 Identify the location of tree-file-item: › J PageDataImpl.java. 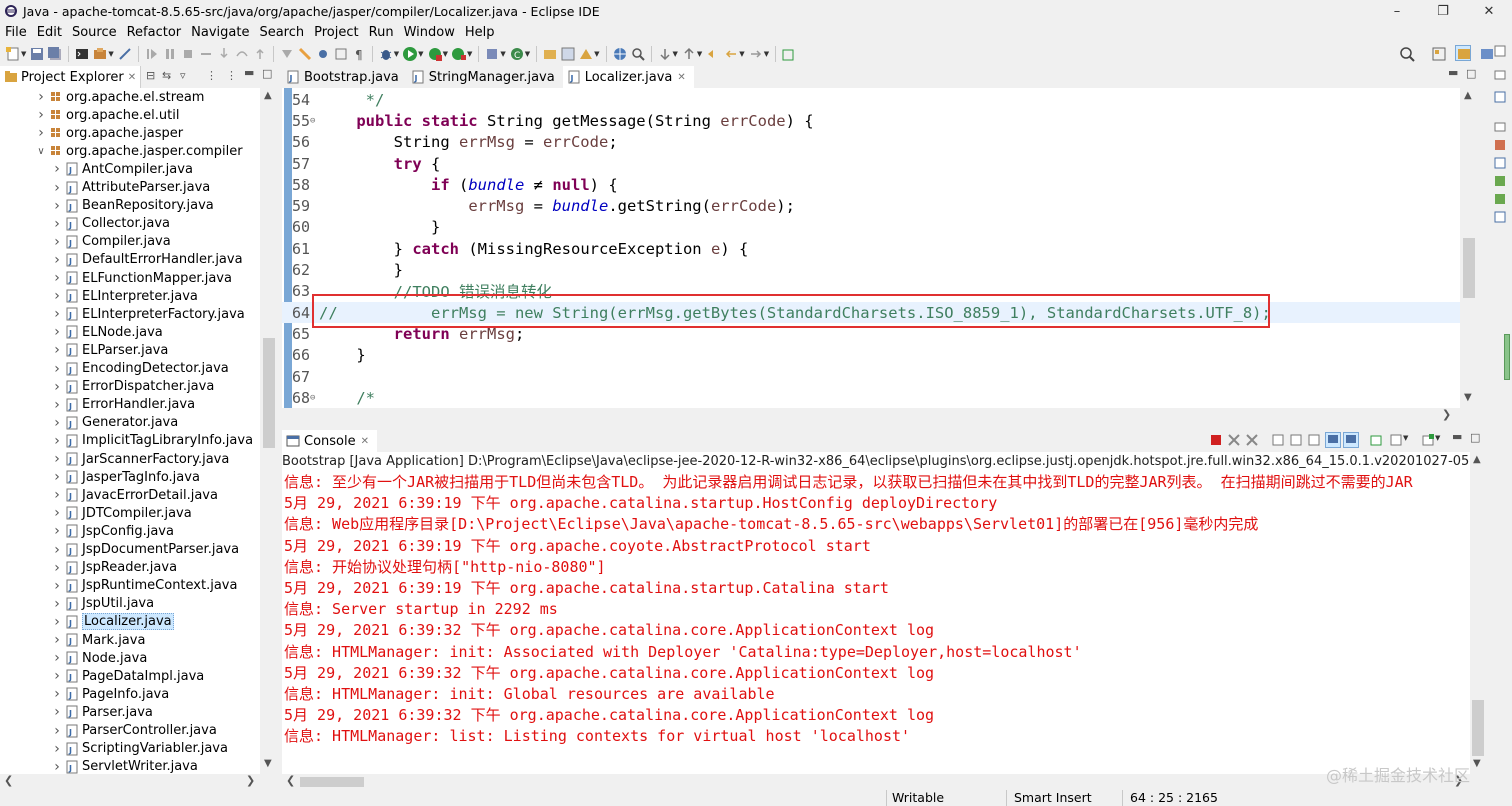
(130, 676).